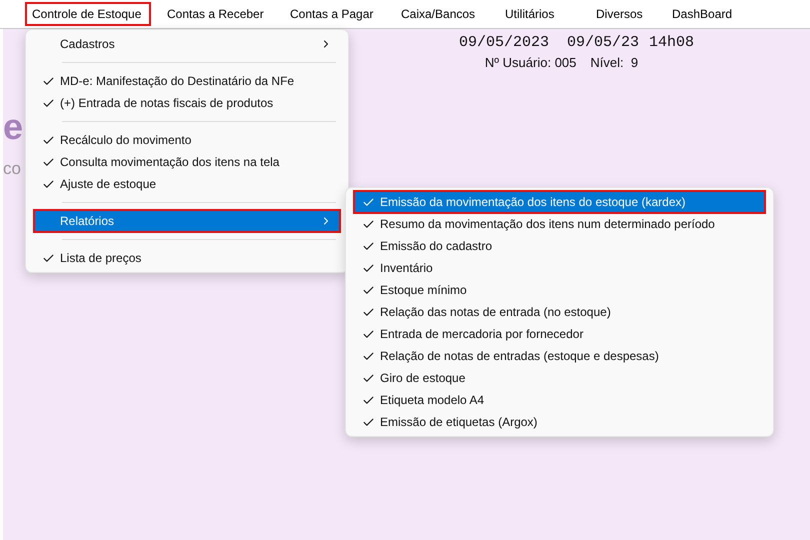  I want to click on menu-item: Emissão de etiquetas (Argox), so click(559, 422).